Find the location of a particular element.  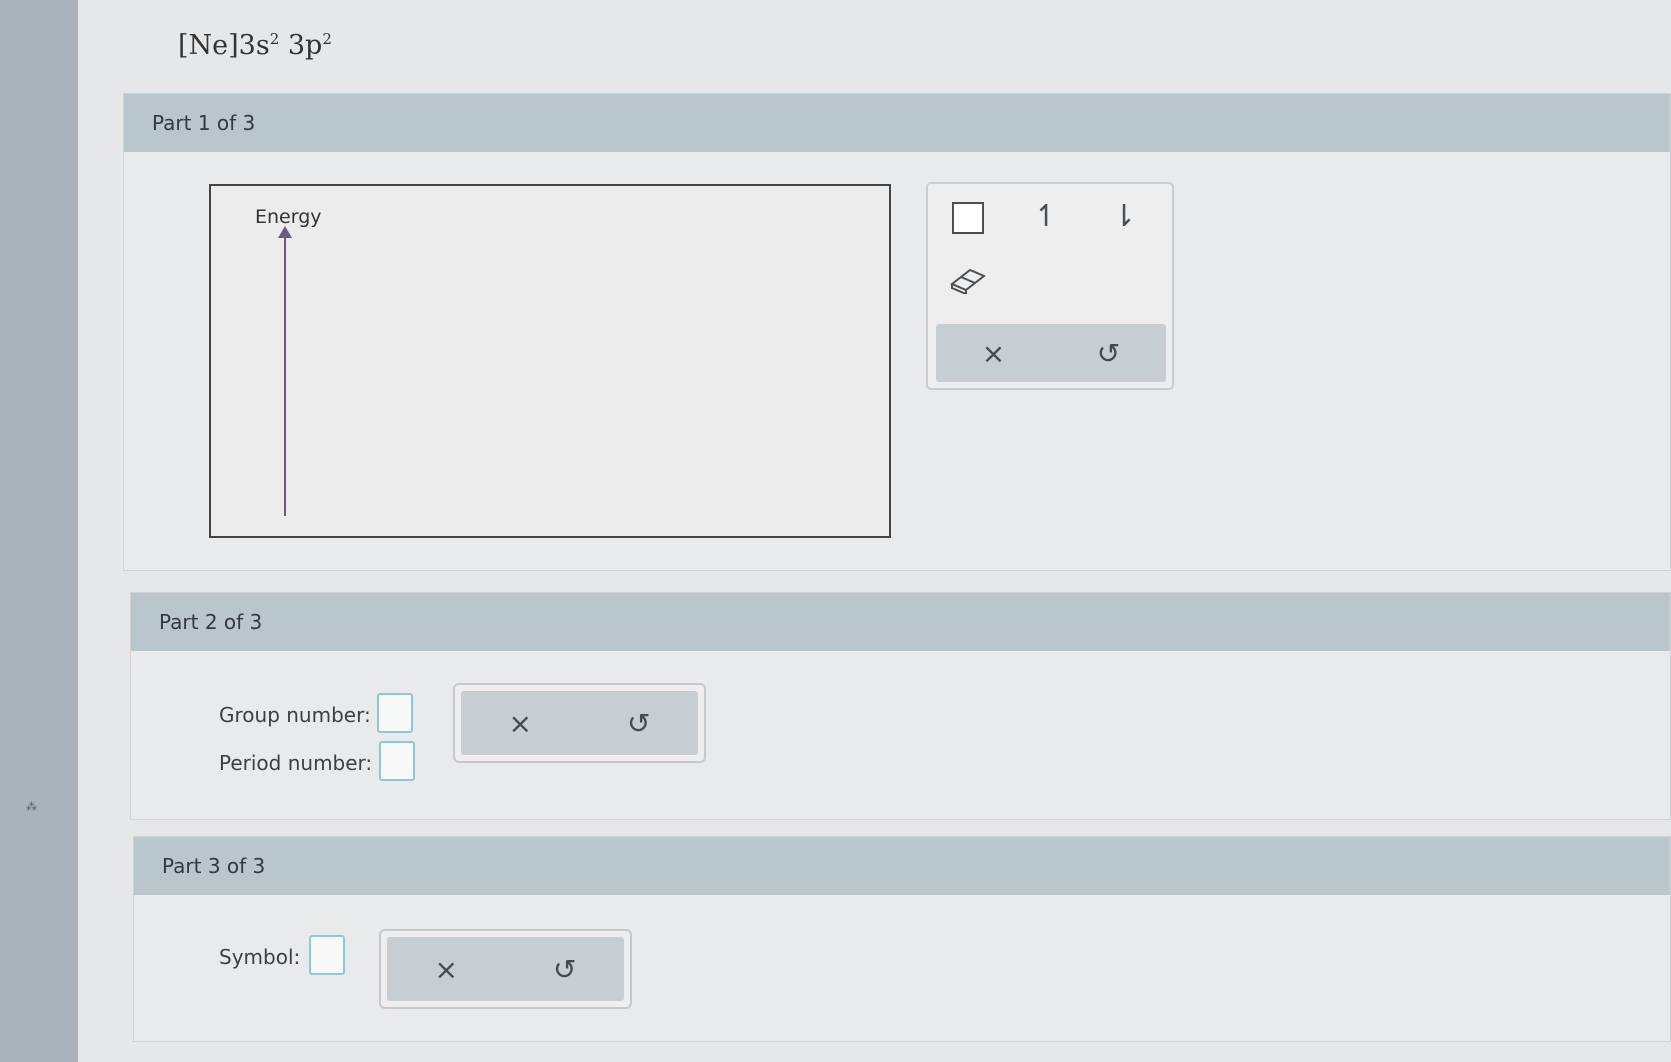

part-3-answer-actions: × ↺ is located at coordinates (505, 969).